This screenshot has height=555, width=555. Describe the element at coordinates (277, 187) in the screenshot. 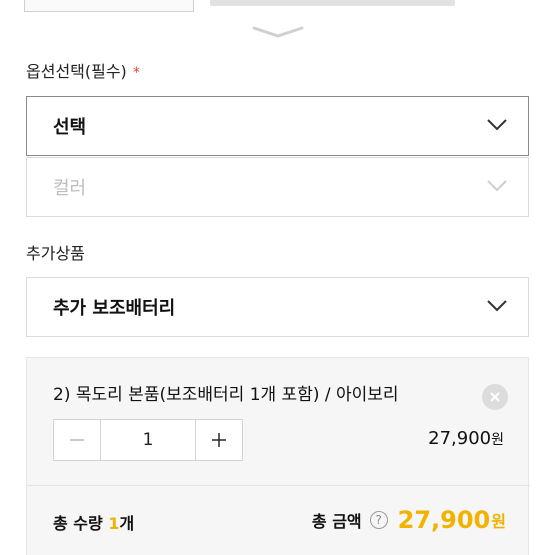

I see `color-select: 컬러` at that location.